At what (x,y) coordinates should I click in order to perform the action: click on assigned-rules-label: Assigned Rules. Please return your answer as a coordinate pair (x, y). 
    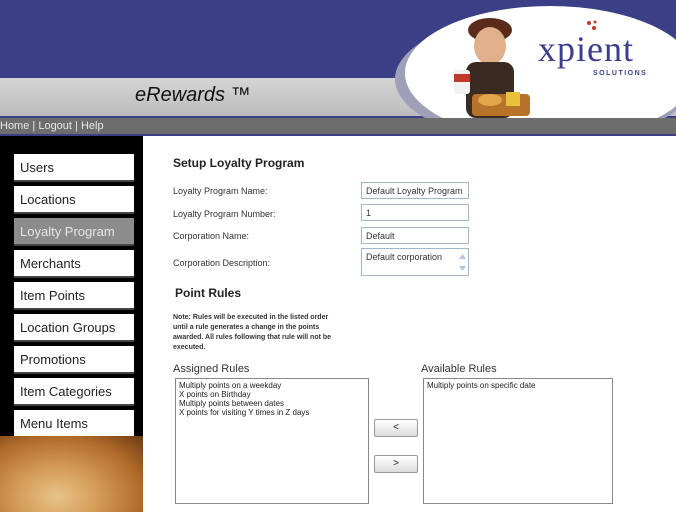
    Looking at the image, I should click on (211, 369).